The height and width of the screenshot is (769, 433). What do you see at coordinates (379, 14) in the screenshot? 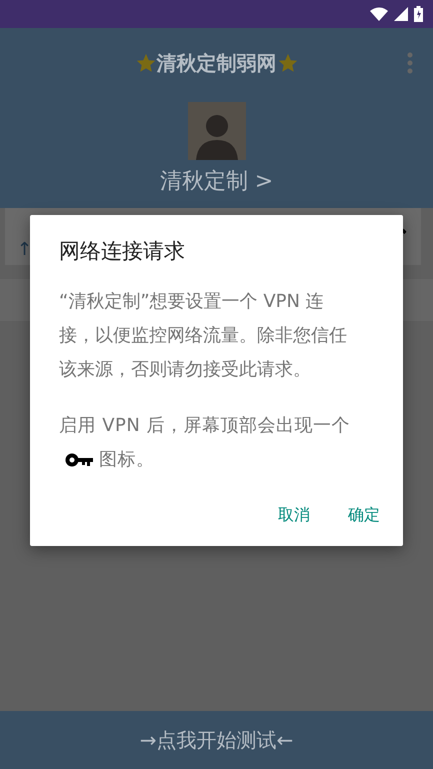
I see `wifi-icon` at bounding box center [379, 14].